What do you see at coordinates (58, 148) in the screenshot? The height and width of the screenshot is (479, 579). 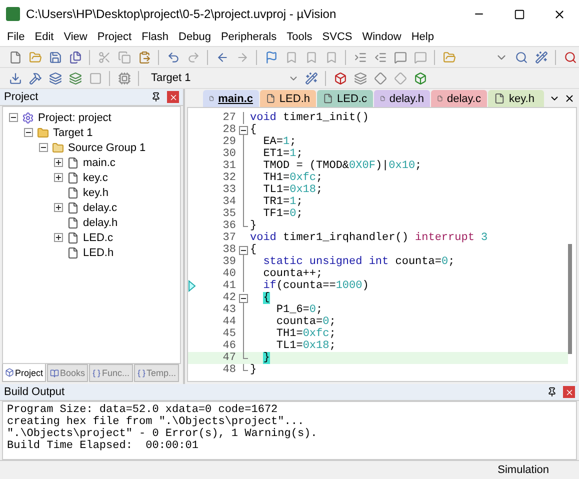 I see `folder-icon` at bounding box center [58, 148].